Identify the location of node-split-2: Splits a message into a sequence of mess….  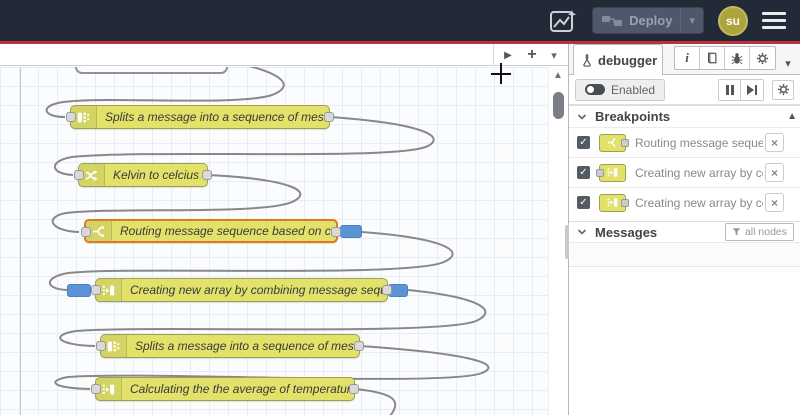
(230, 346).